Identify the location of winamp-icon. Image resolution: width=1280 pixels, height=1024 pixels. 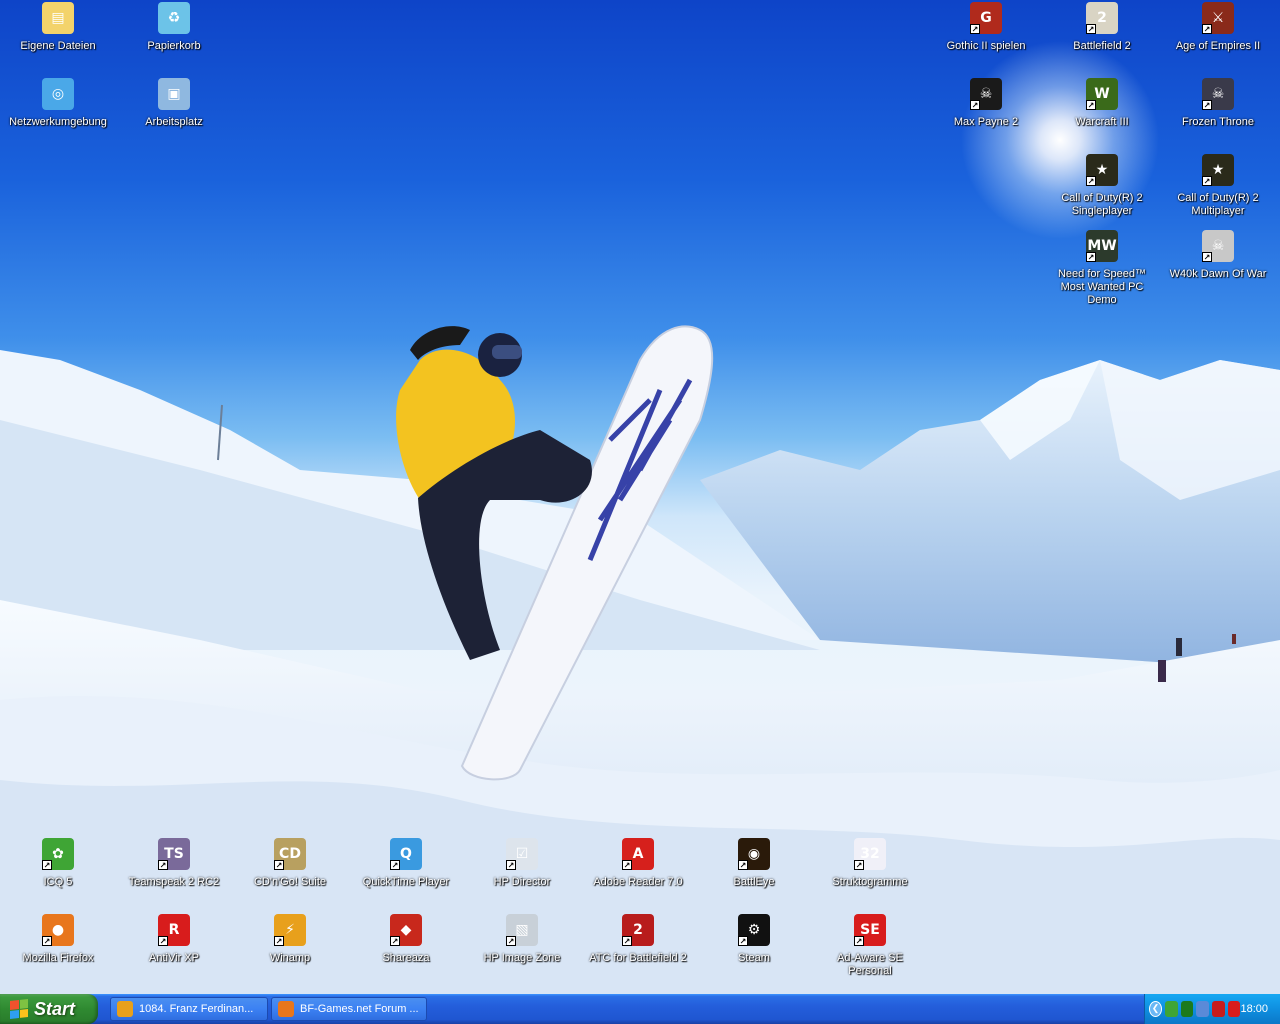
(125, 1009).